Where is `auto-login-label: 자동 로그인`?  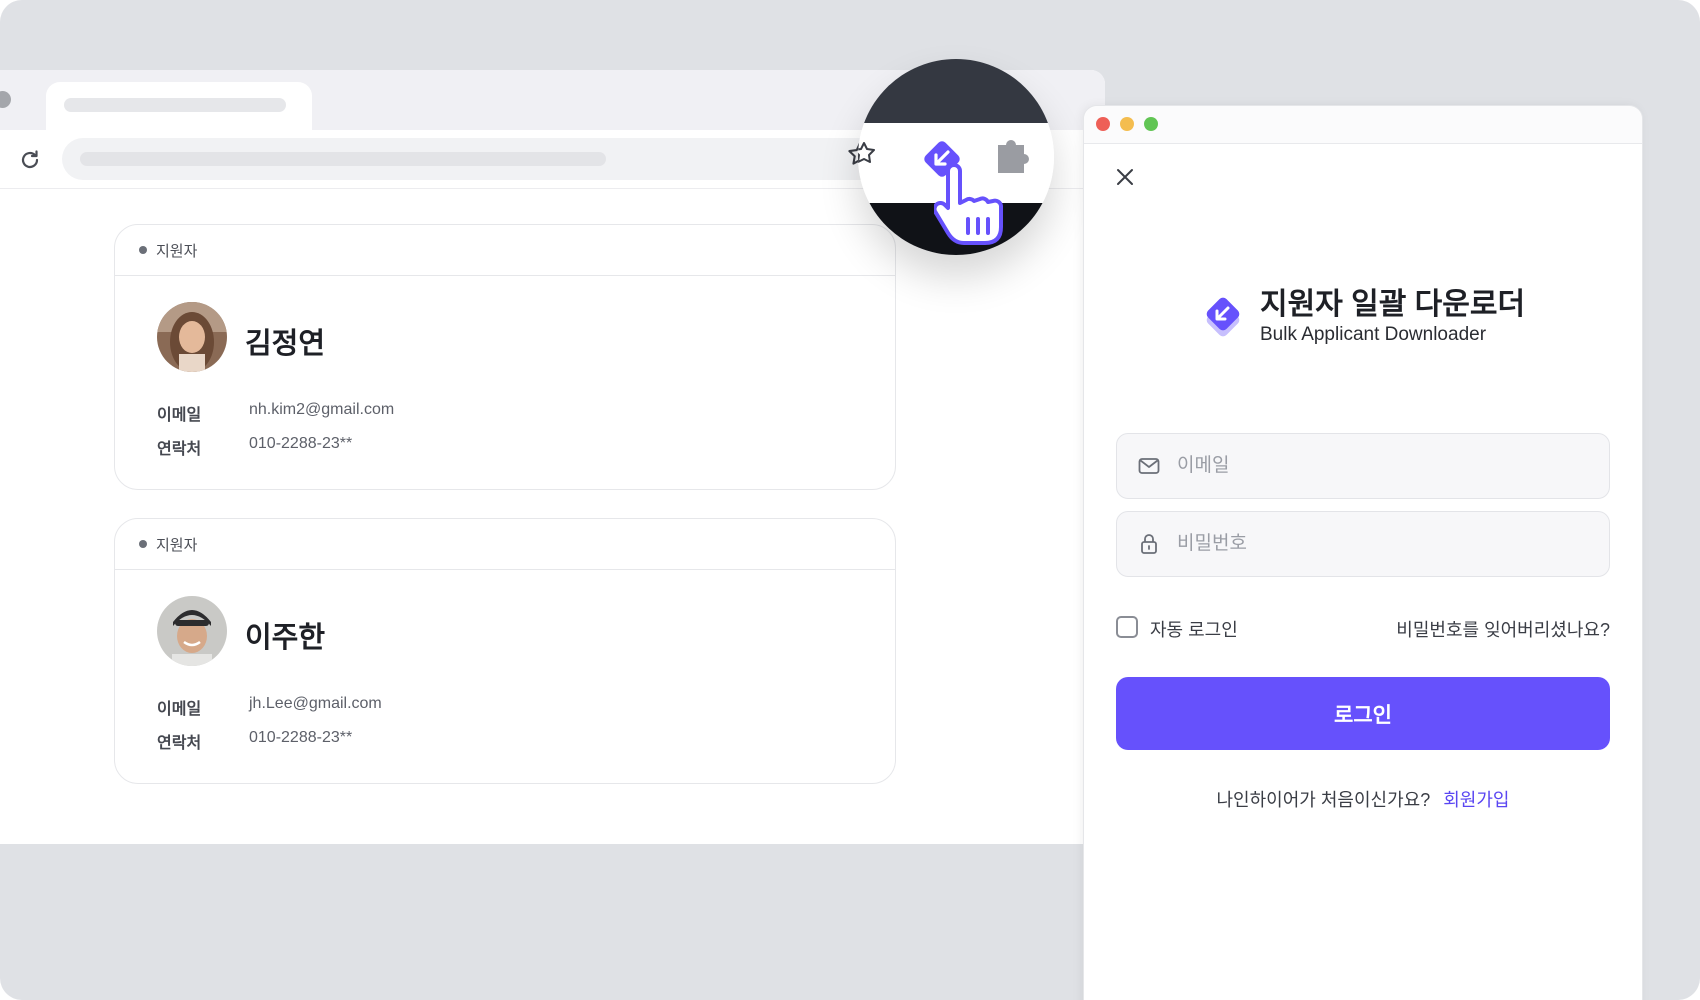
auto-login-label: 자동 로그인 is located at coordinates (1194, 629).